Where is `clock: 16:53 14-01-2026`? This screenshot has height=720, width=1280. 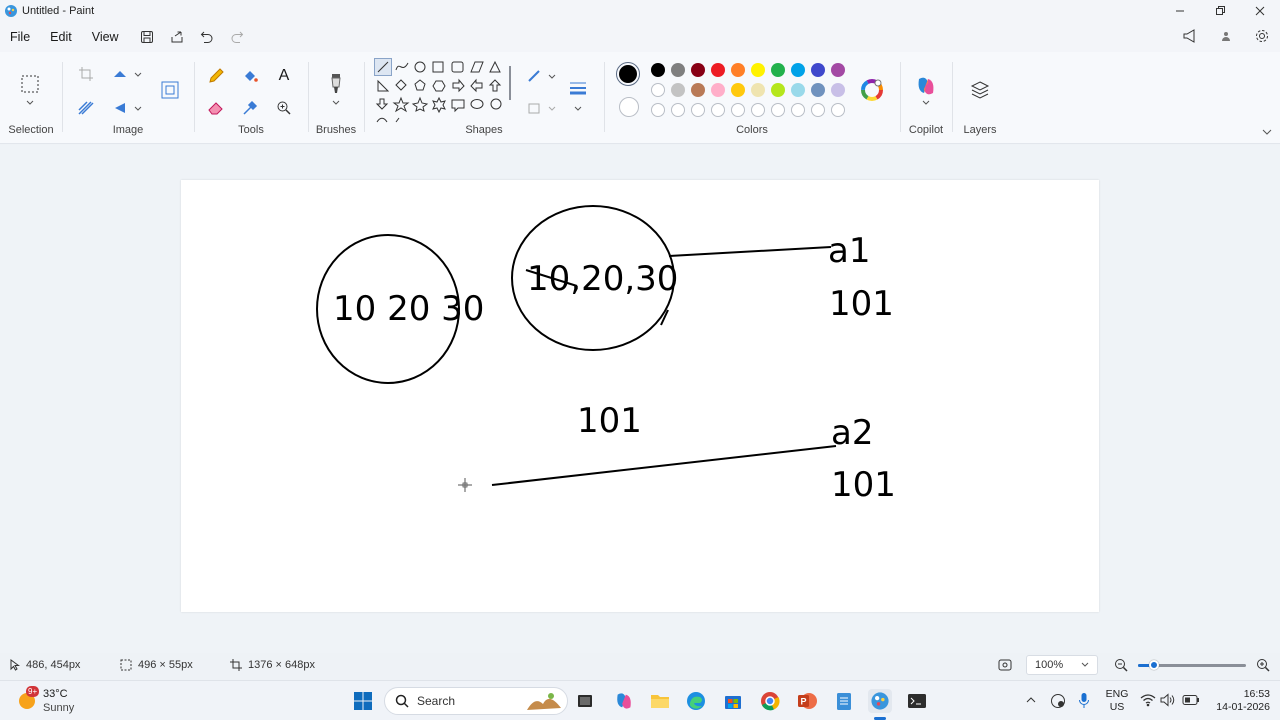
clock: 16:53 14-01-2026 is located at coordinates (1239, 701).